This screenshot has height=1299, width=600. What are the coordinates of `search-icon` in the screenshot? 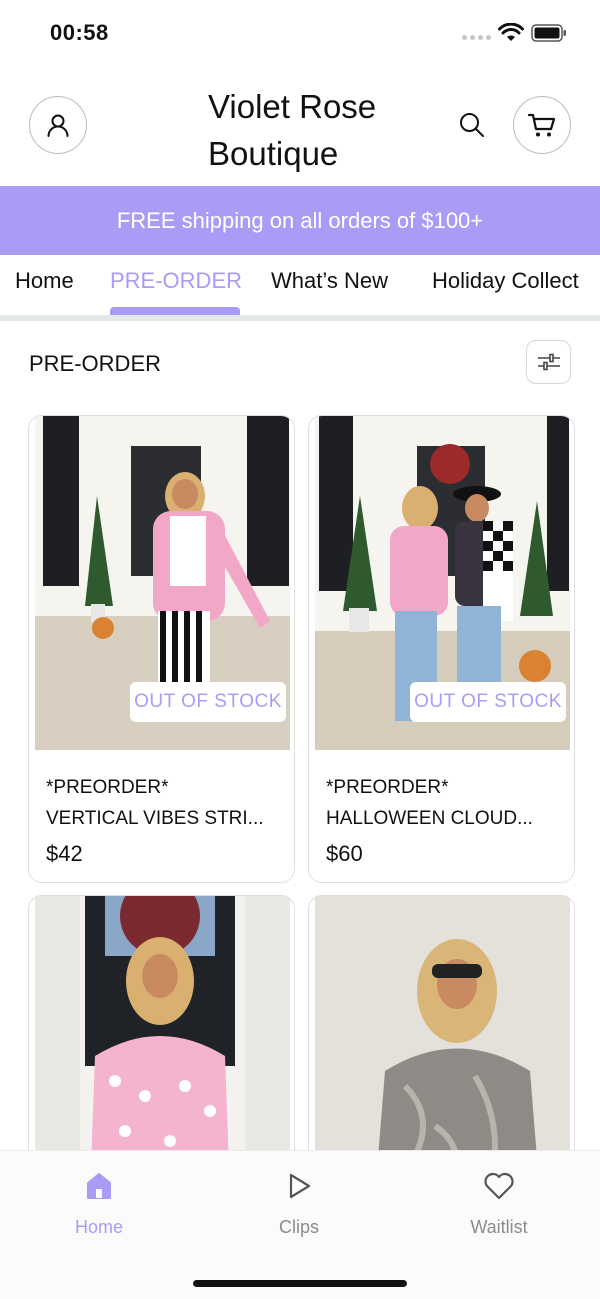 It's located at (472, 125).